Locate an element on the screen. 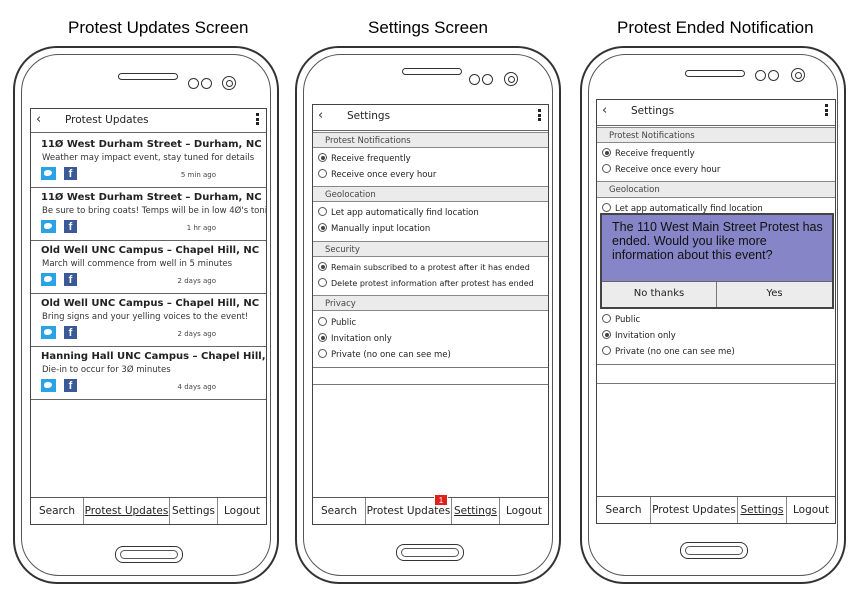  section-header-privacy: Privacy is located at coordinates (430, 303).